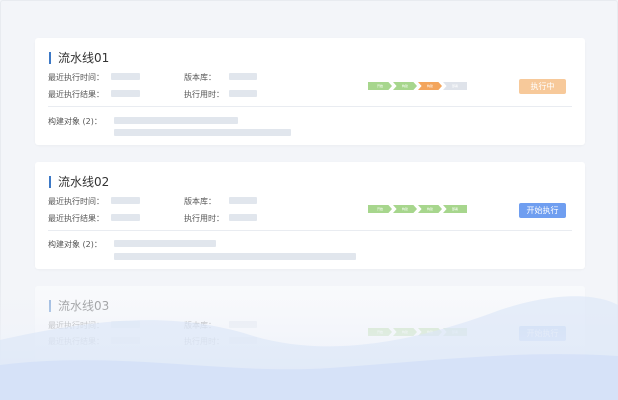 The width and height of the screenshot is (618, 400). Describe the element at coordinates (542, 86) in the screenshot. I see `running-button: 执行中` at that location.